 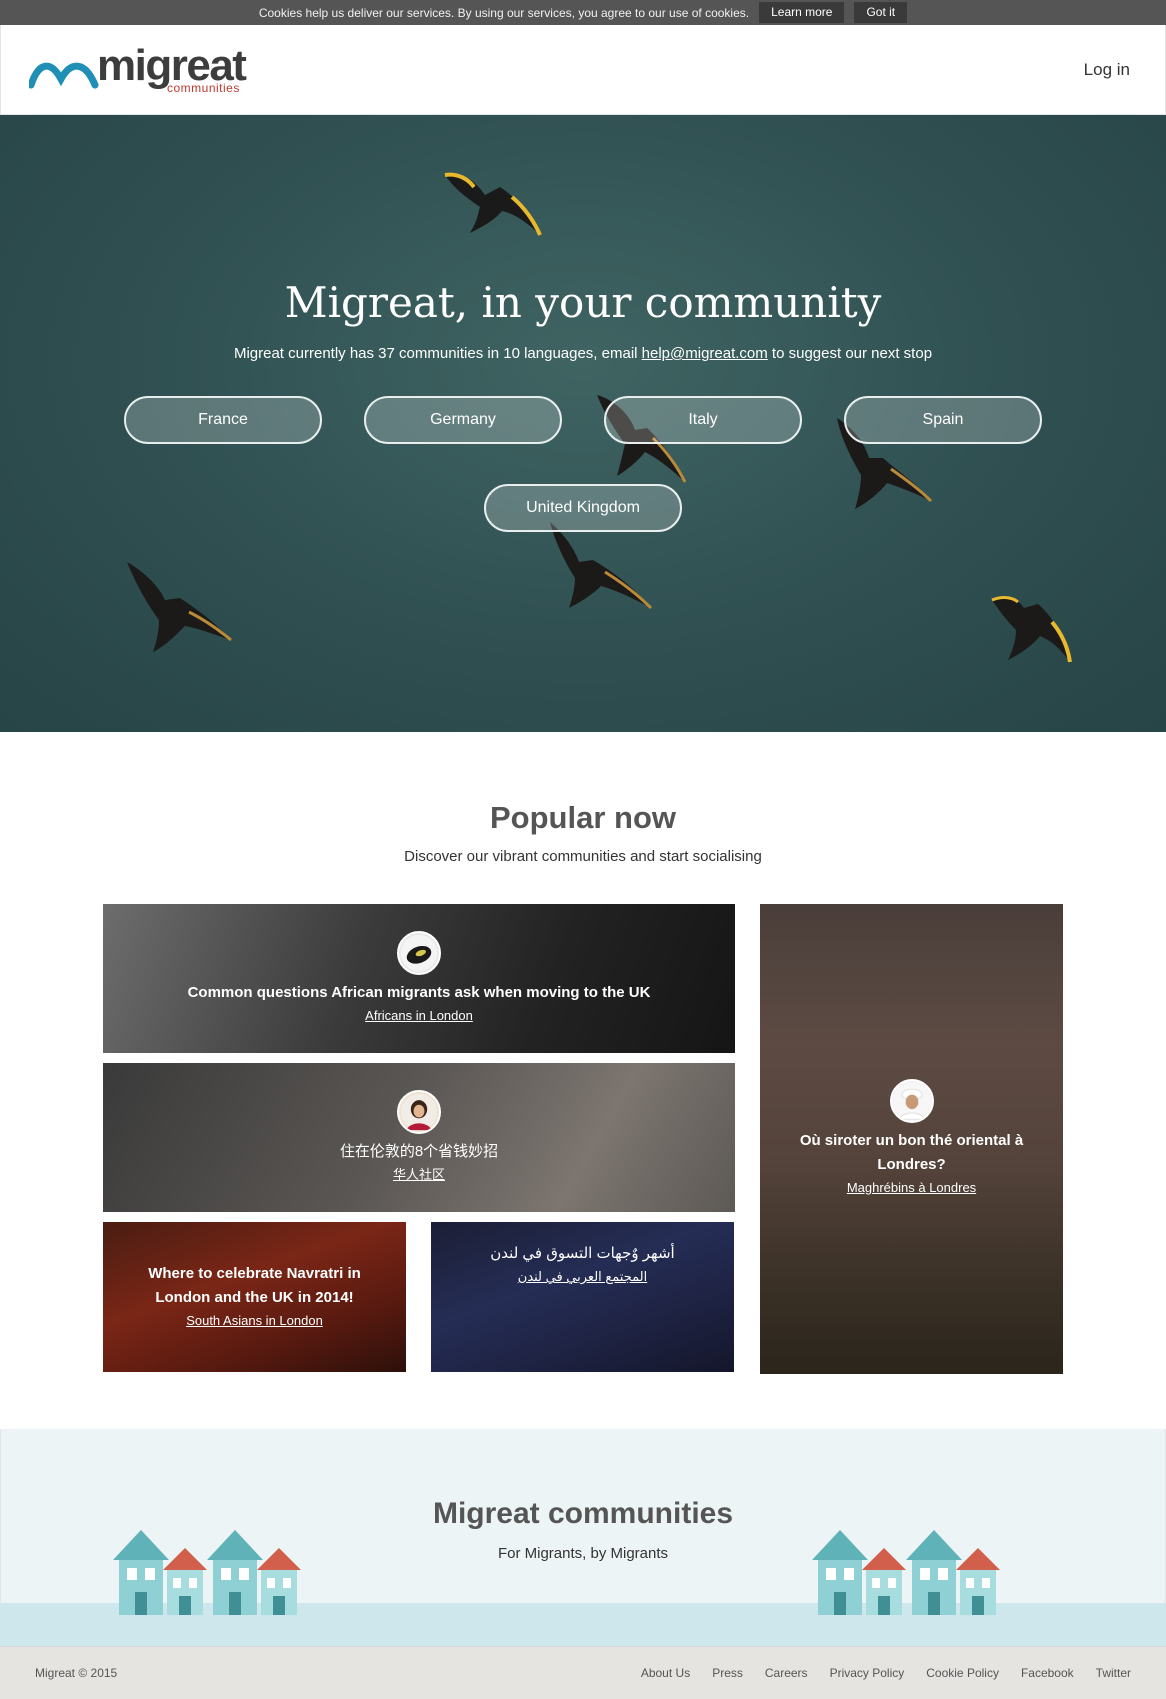 I want to click on article-title: 住在伦敦的8个省钱妙招, so click(x=419, y=1151).